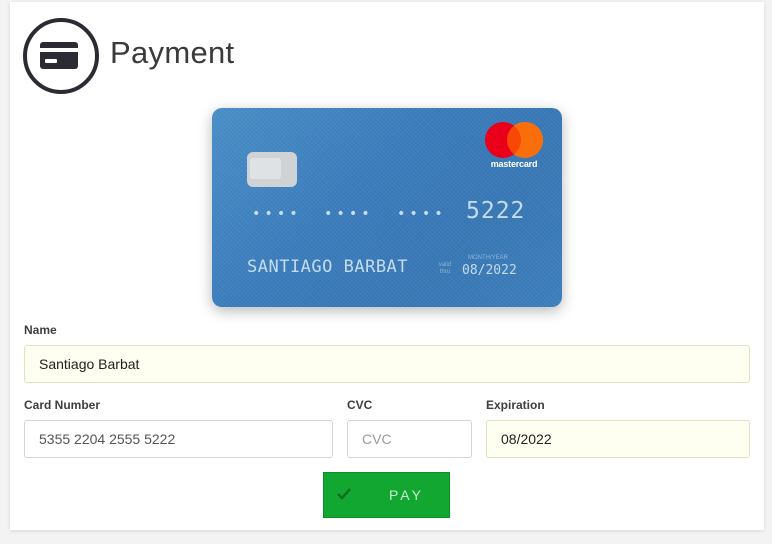 This screenshot has width=772, height=544. I want to click on cvc-label: CVC, so click(360, 405).